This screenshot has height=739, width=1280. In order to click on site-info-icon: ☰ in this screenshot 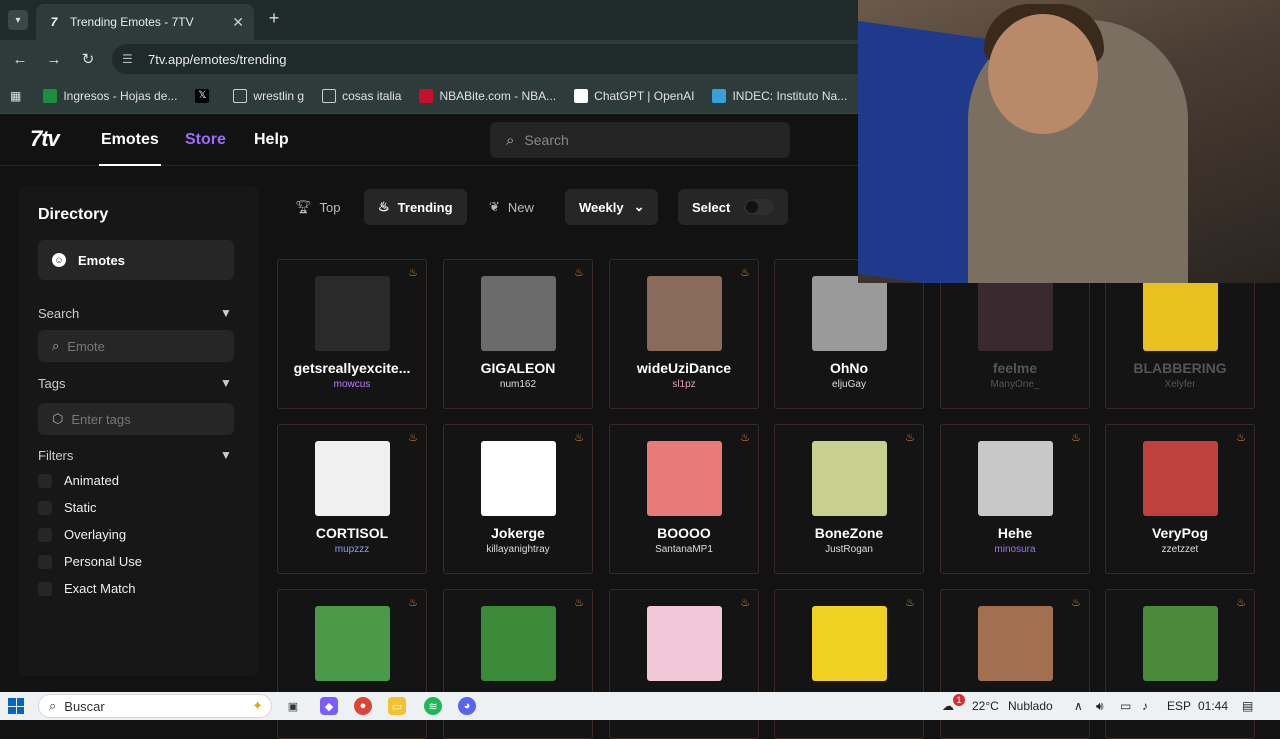, I will do `click(130, 59)`.